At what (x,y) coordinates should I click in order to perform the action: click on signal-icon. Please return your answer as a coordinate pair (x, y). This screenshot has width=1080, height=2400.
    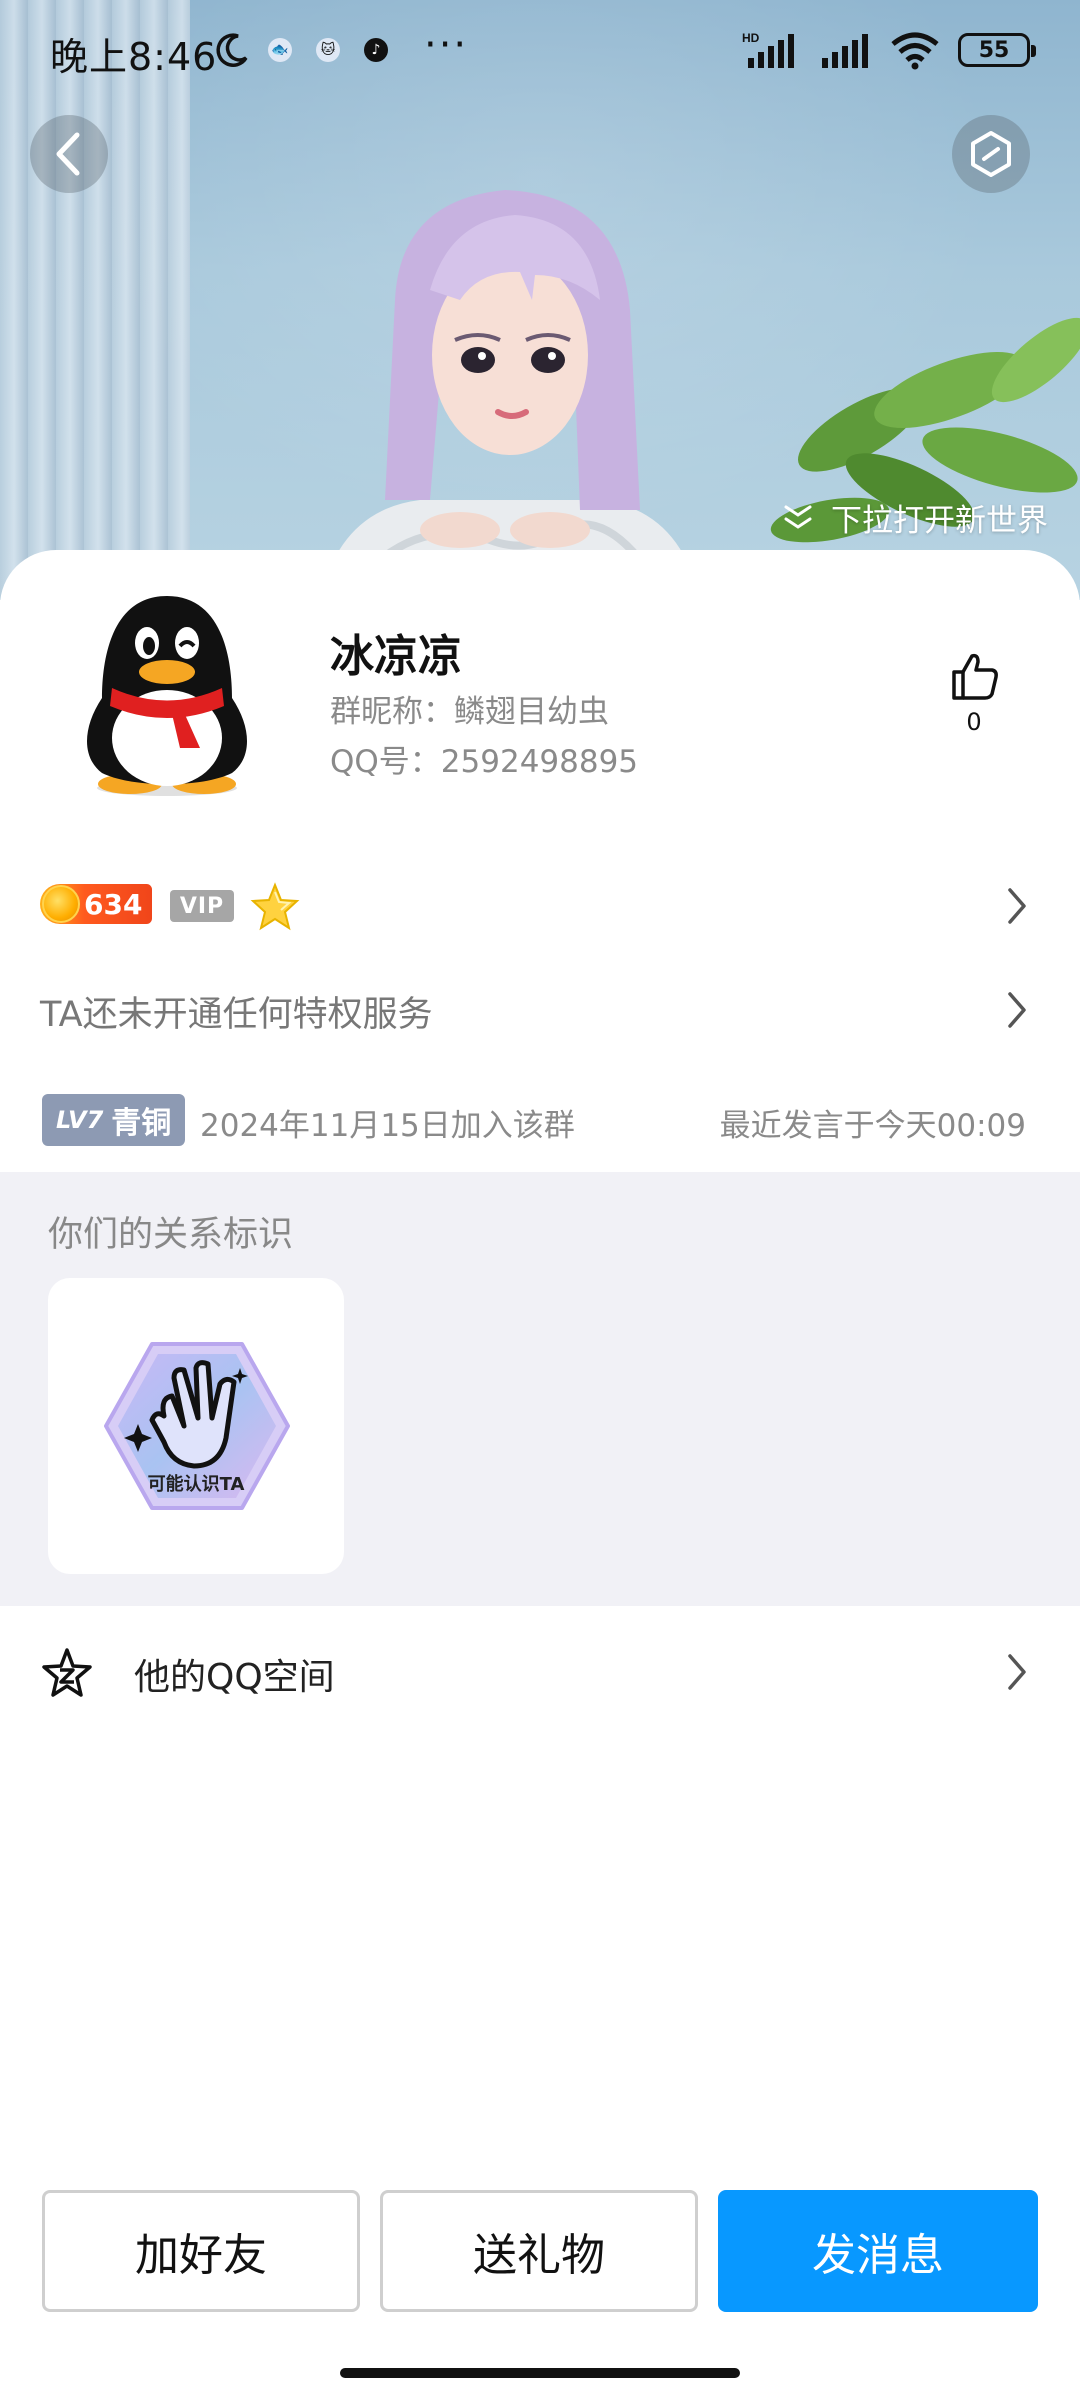
    Looking at the image, I should click on (845, 51).